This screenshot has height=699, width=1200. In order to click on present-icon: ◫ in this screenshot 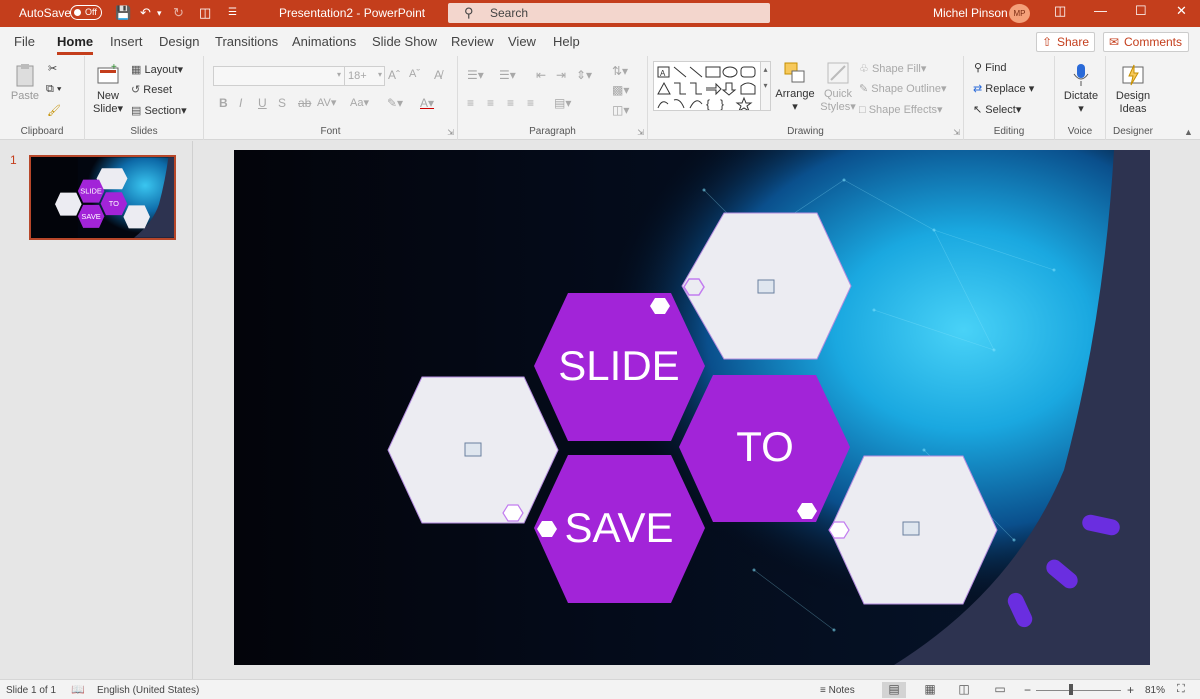, I will do `click(205, 13)`.